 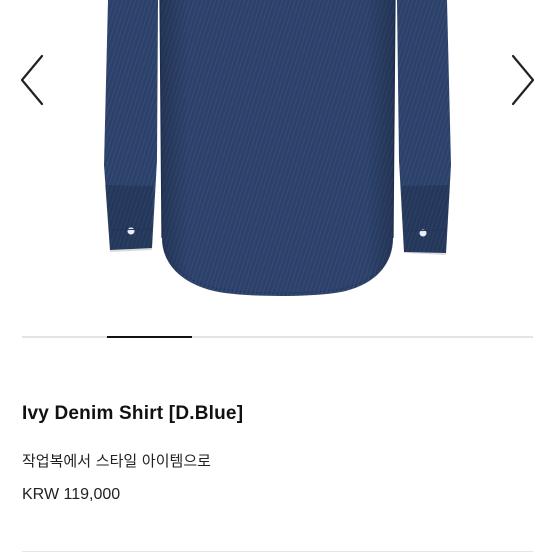 I want to click on chevron-left-icon, so click(x=32, y=80).